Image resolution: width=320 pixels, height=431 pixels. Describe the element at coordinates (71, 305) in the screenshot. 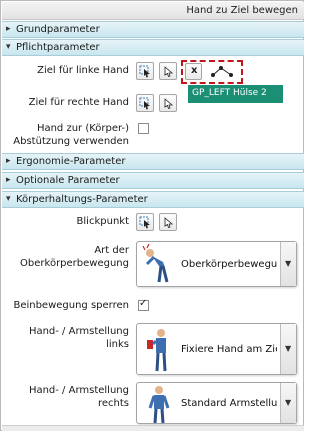

I see `beinbewegung-label: Beinbewegung sperren` at that location.